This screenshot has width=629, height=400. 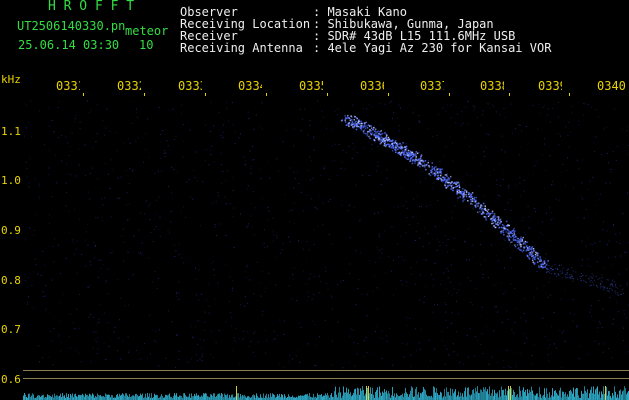 I want to click on antenna-label: Receiving Antenna, so click(x=241, y=48).